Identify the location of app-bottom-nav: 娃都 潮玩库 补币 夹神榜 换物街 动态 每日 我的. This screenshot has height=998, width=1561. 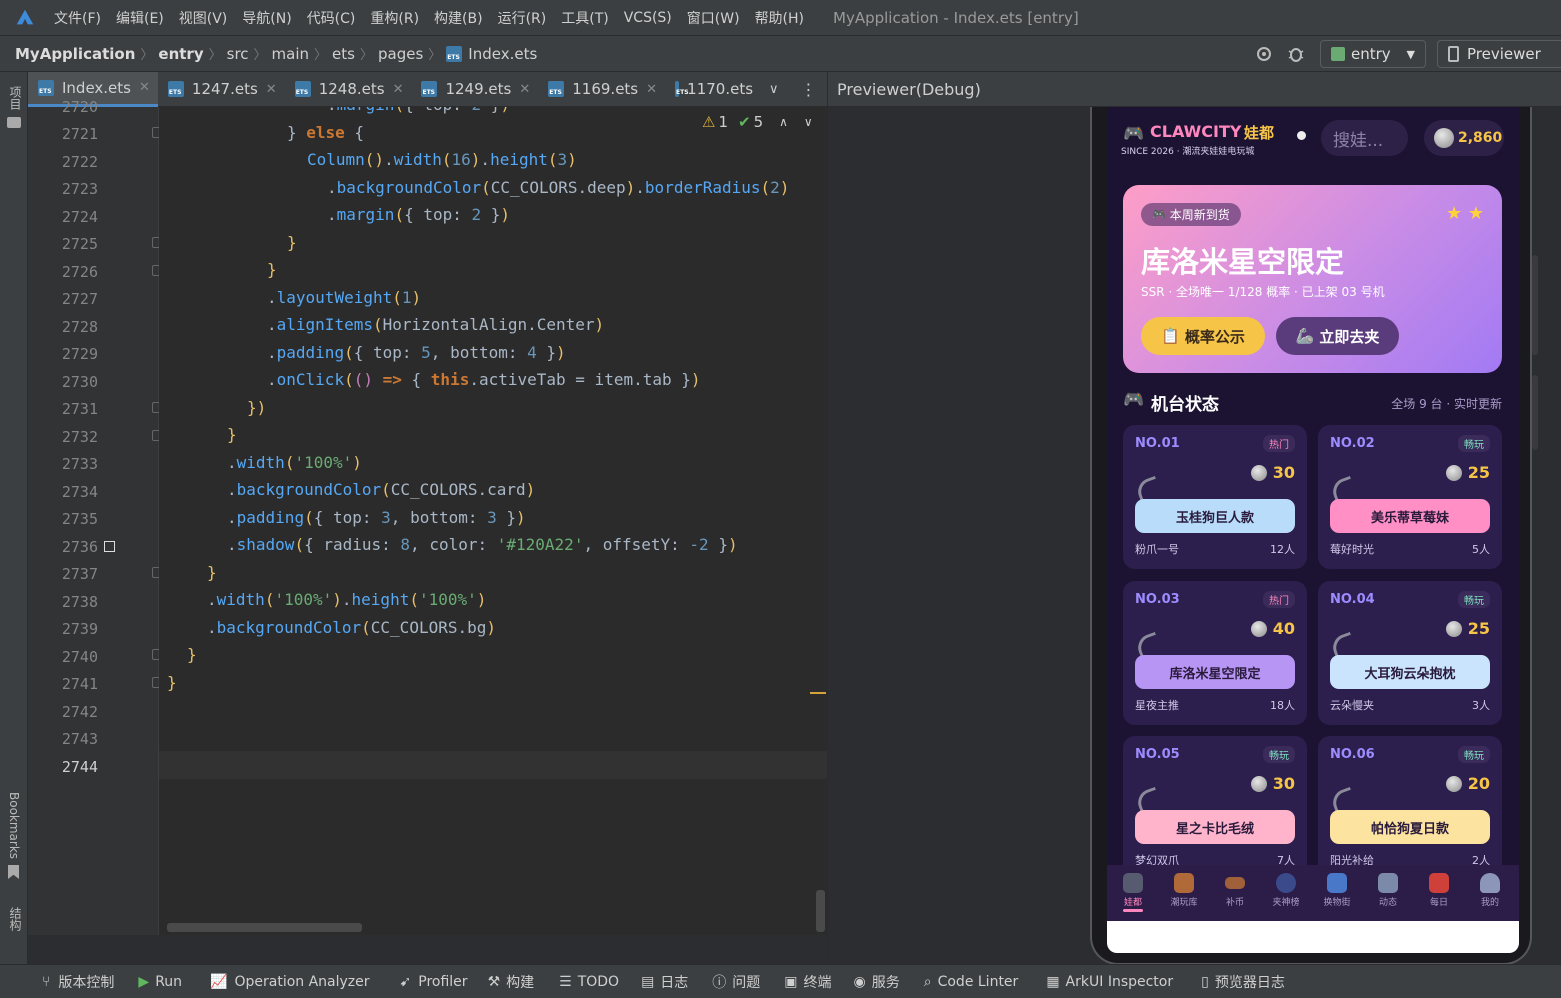
(1313, 893).